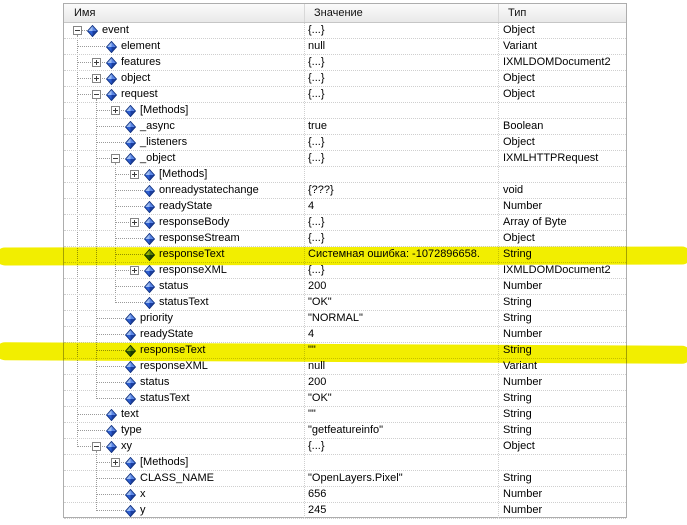 This screenshot has height=525, width=687. I want to click on property-value: null, so click(317, 46).